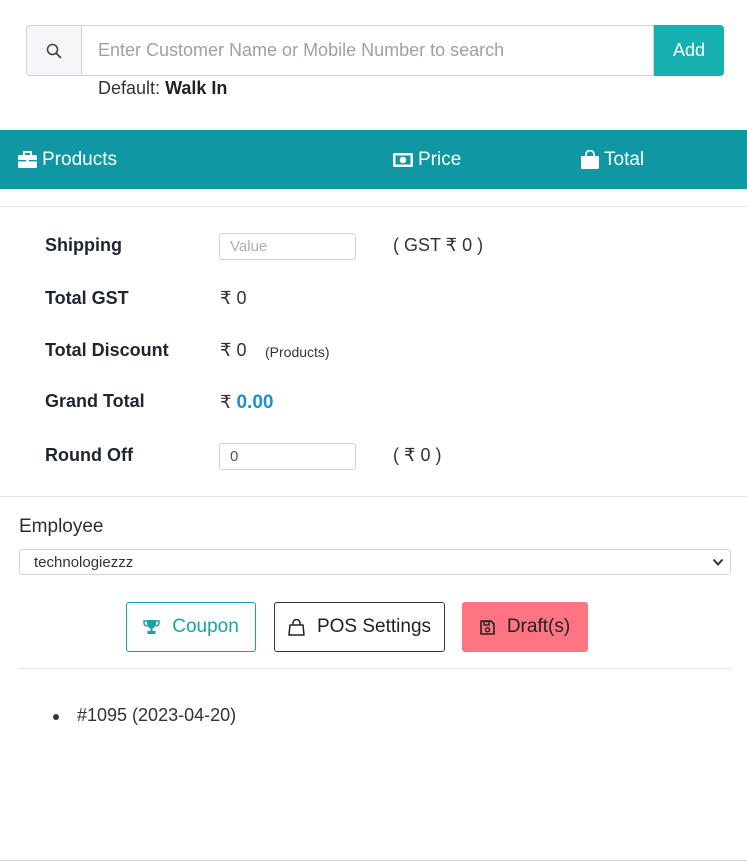 This screenshot has height=862, width=747. What do you see at coordinates (373, 860) in the screenshot?
I see `bottom-border` at bounding box center [373, 860].